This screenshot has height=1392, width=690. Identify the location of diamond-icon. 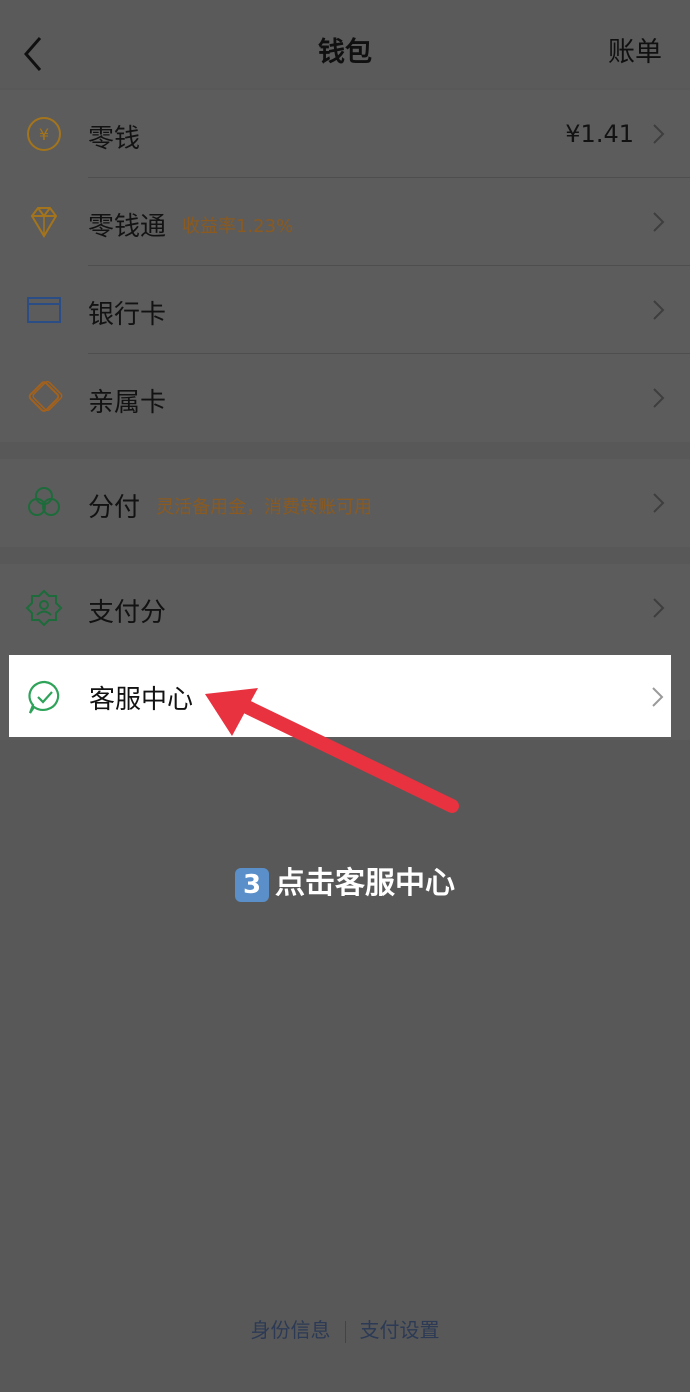
(44, 222).